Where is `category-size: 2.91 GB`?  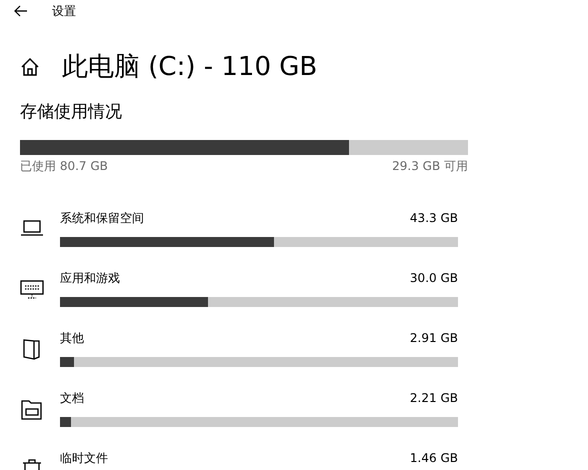 category-size: 2.91 GB is located at coordinates (434, 338).